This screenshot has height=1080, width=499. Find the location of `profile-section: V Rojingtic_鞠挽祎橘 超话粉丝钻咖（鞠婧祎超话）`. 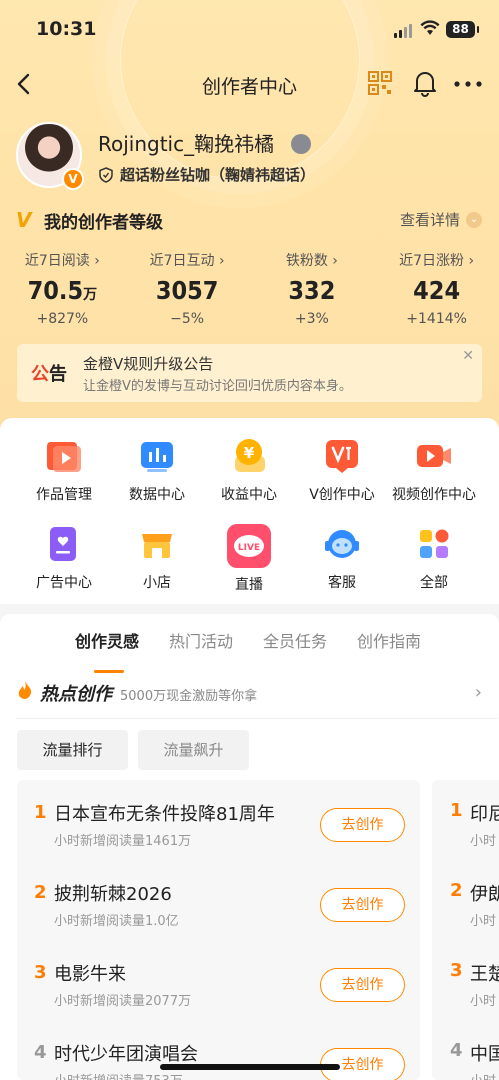

profile-section: V Rojingtic_鞠挽祎橘 超话粉丝钻咖（鞠婧祎超话） is located at coordinates (251, 157).